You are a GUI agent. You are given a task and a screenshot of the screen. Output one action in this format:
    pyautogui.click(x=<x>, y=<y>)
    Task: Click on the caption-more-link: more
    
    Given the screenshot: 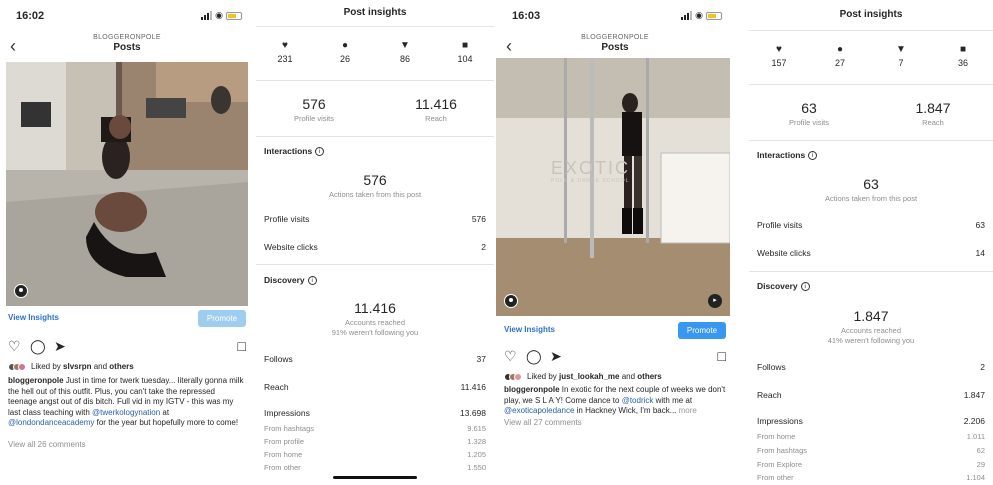 What is the action you would take?
    pyautogui.click(x=688, y=410)
    